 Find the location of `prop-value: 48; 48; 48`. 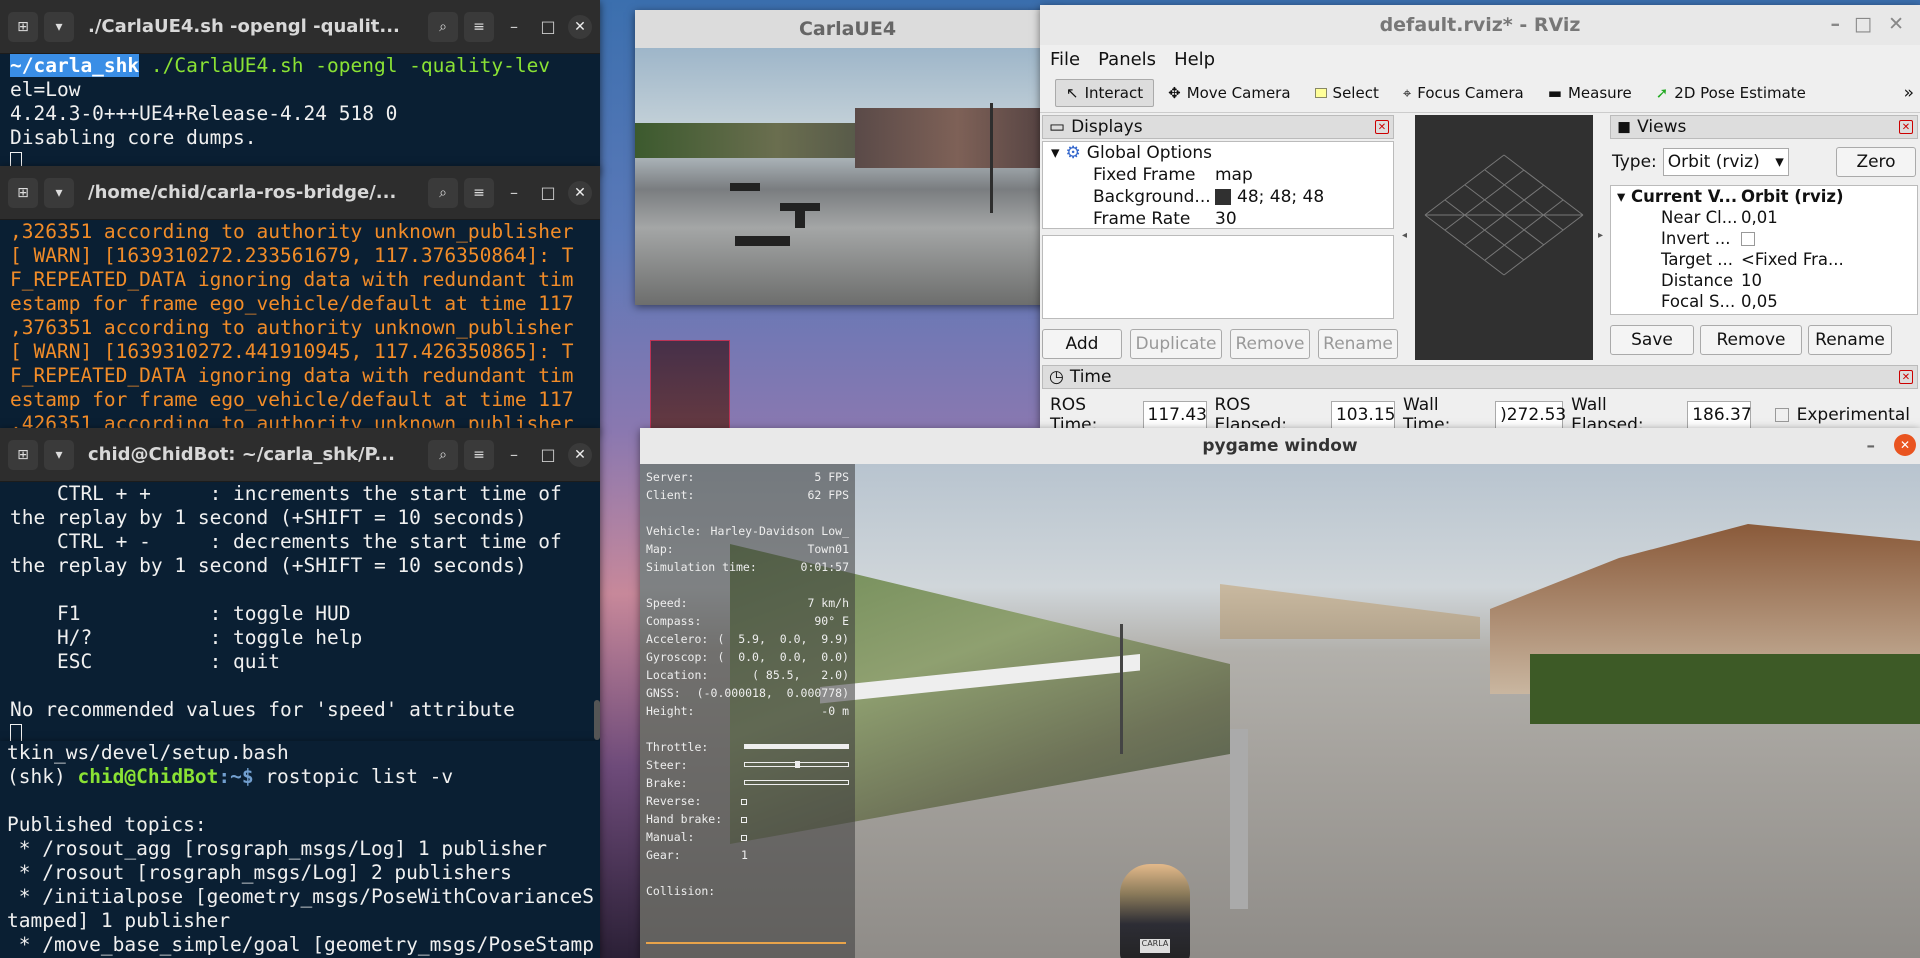

prop-value: 48; 48; 48 is located at coordinates (1281, 197).